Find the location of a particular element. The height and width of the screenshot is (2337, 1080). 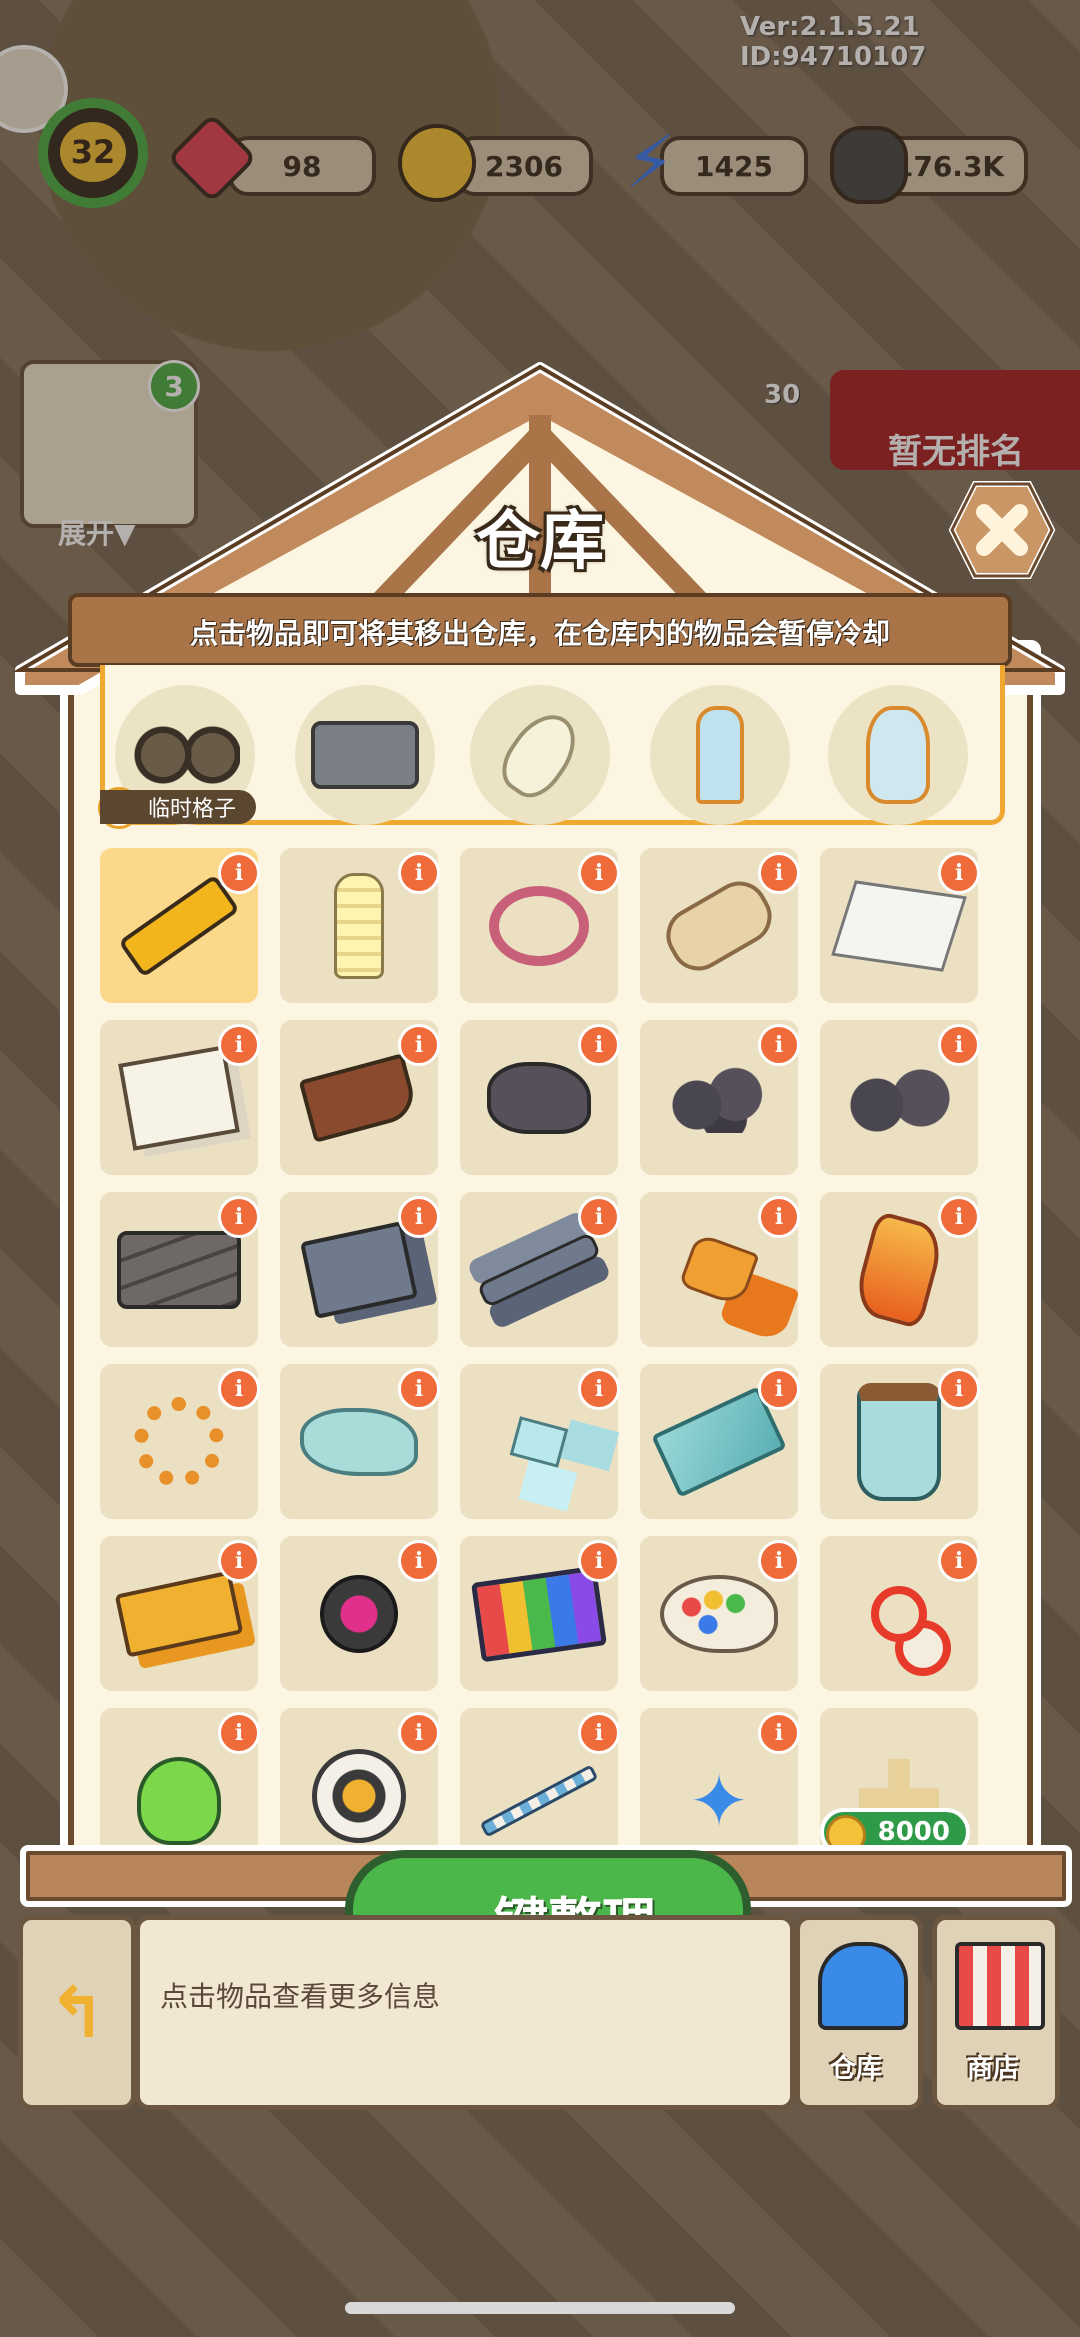

lamp-icon is located at coordinates (720, 755).